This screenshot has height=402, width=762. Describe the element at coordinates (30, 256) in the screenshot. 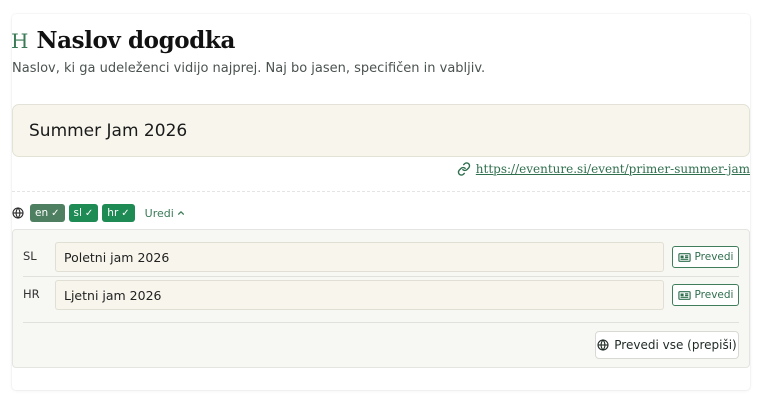

I see `translation-language-code: SL` at that location.